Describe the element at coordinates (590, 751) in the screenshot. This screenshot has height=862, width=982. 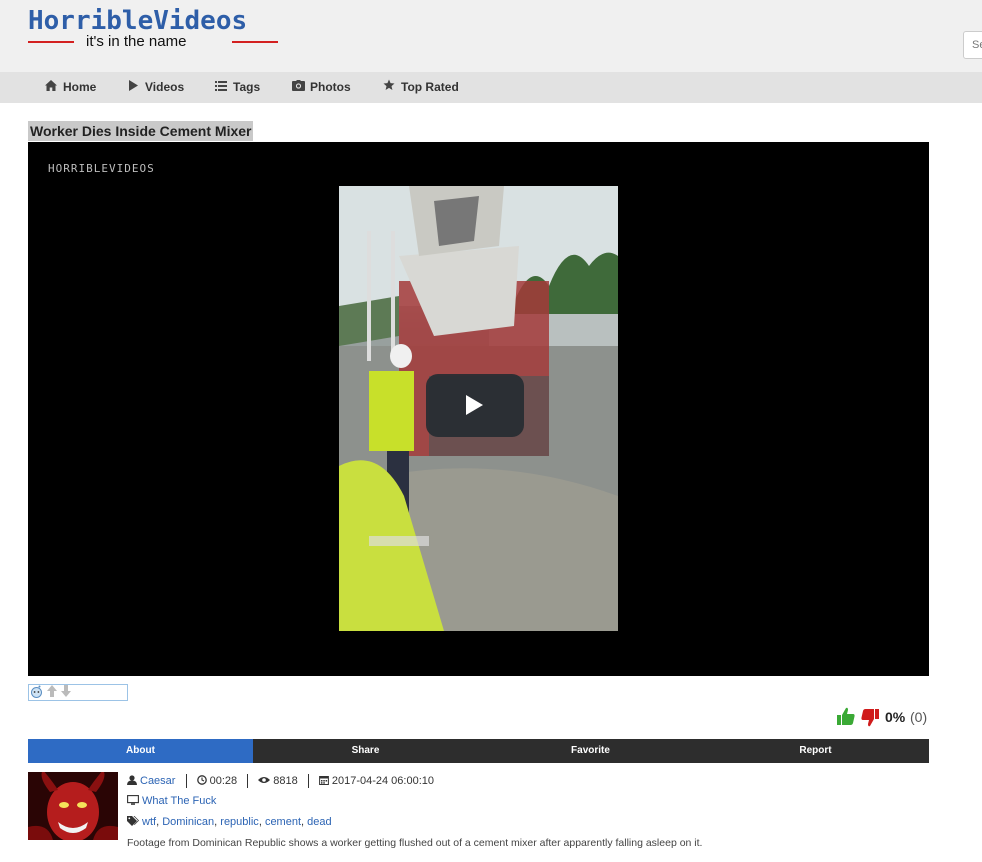
I see `tab-favorite: Favorite` at that location.